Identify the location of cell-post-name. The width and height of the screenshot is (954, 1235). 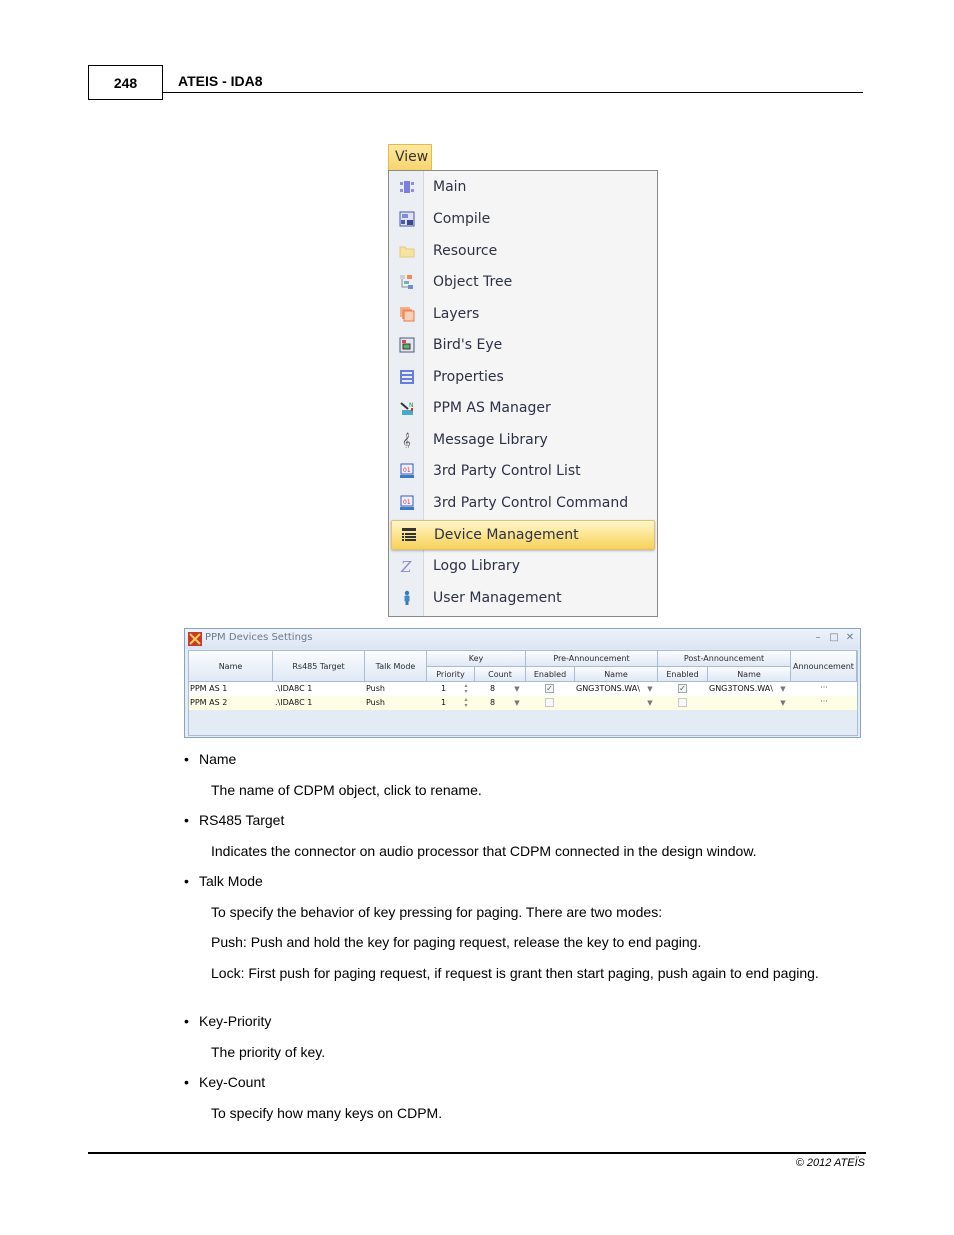
(744, 703).